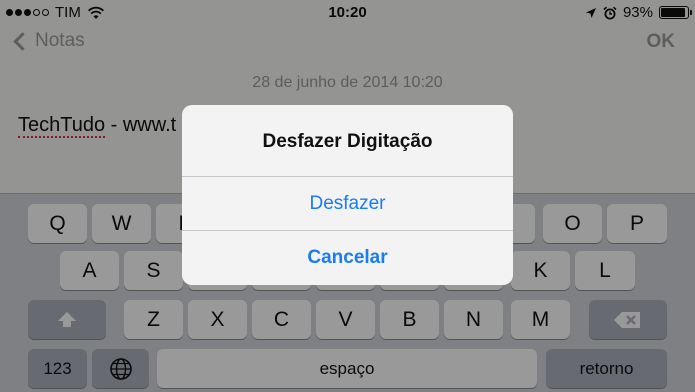 This screenshot has width=695, height=392. What do you see at coordinates (347, 141) in the screenshot?
I see `alert-title: Desfazer Digitação` at bounding box center [347, 141].